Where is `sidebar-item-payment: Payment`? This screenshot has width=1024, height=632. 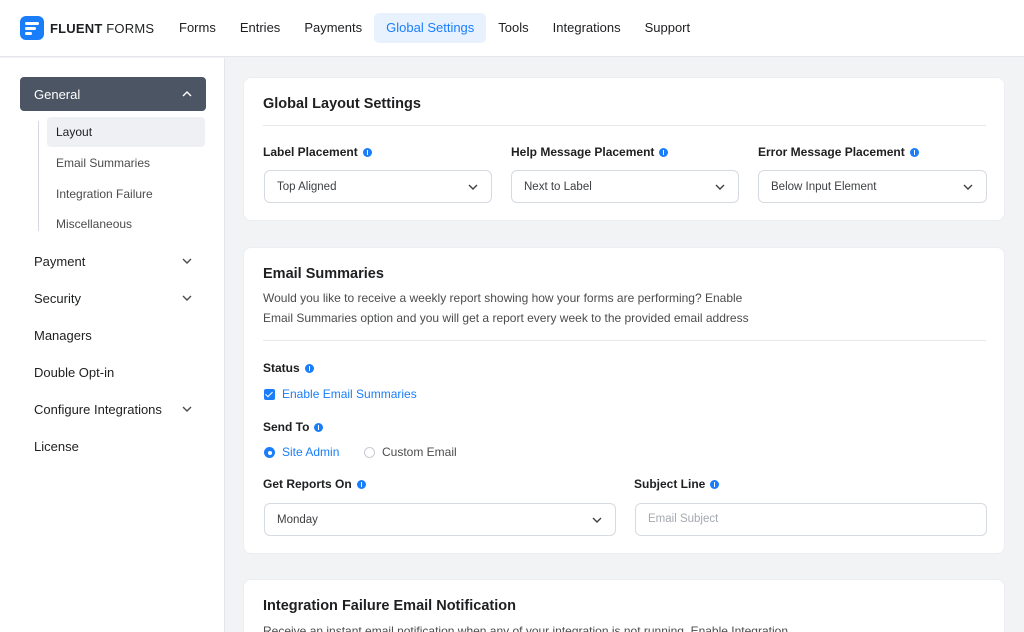 sidebar-item-payment: Payment is located at coordinates (113, 261).